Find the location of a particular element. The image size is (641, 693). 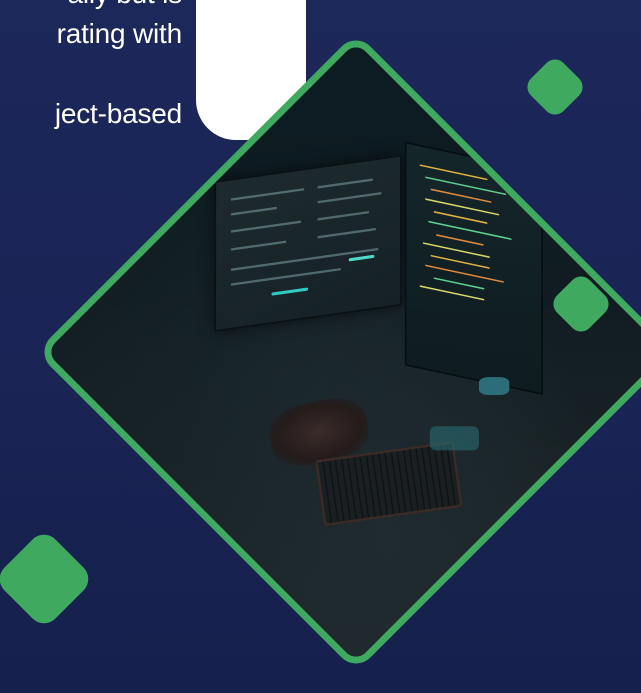

desk-light is located at coordinates (454, 438).